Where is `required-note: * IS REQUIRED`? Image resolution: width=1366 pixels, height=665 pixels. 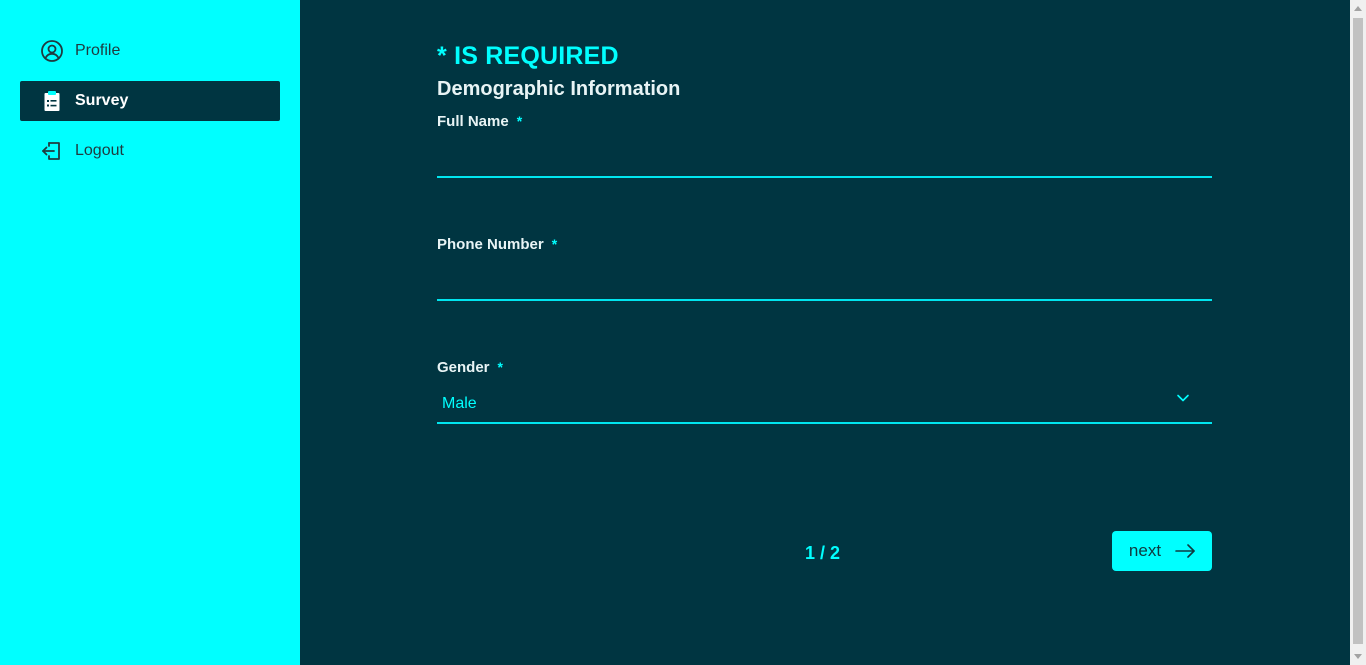 required-note: * IS REQUIRED is located at coordinates (528, 56).